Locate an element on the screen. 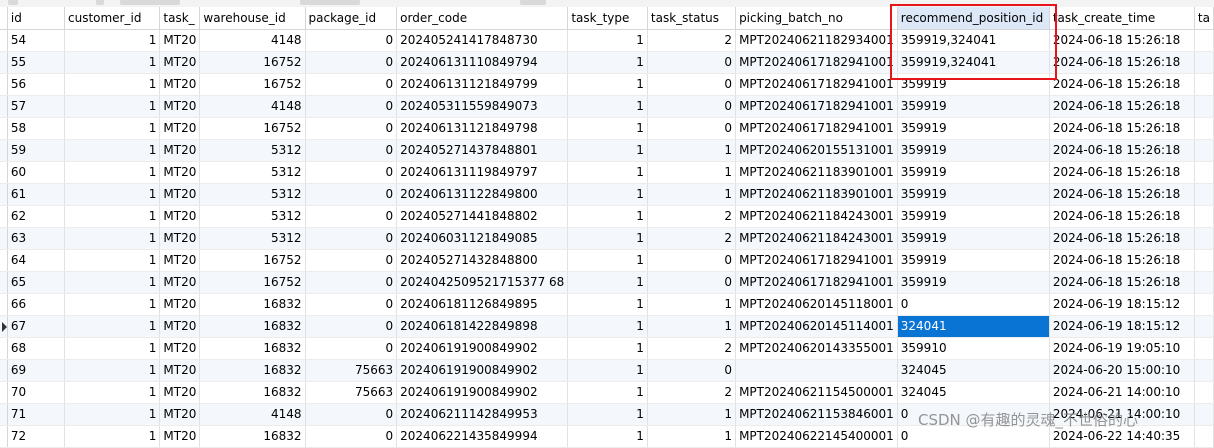  cell-recommend-position-id: 359910 is located at coordinates (973, 348).